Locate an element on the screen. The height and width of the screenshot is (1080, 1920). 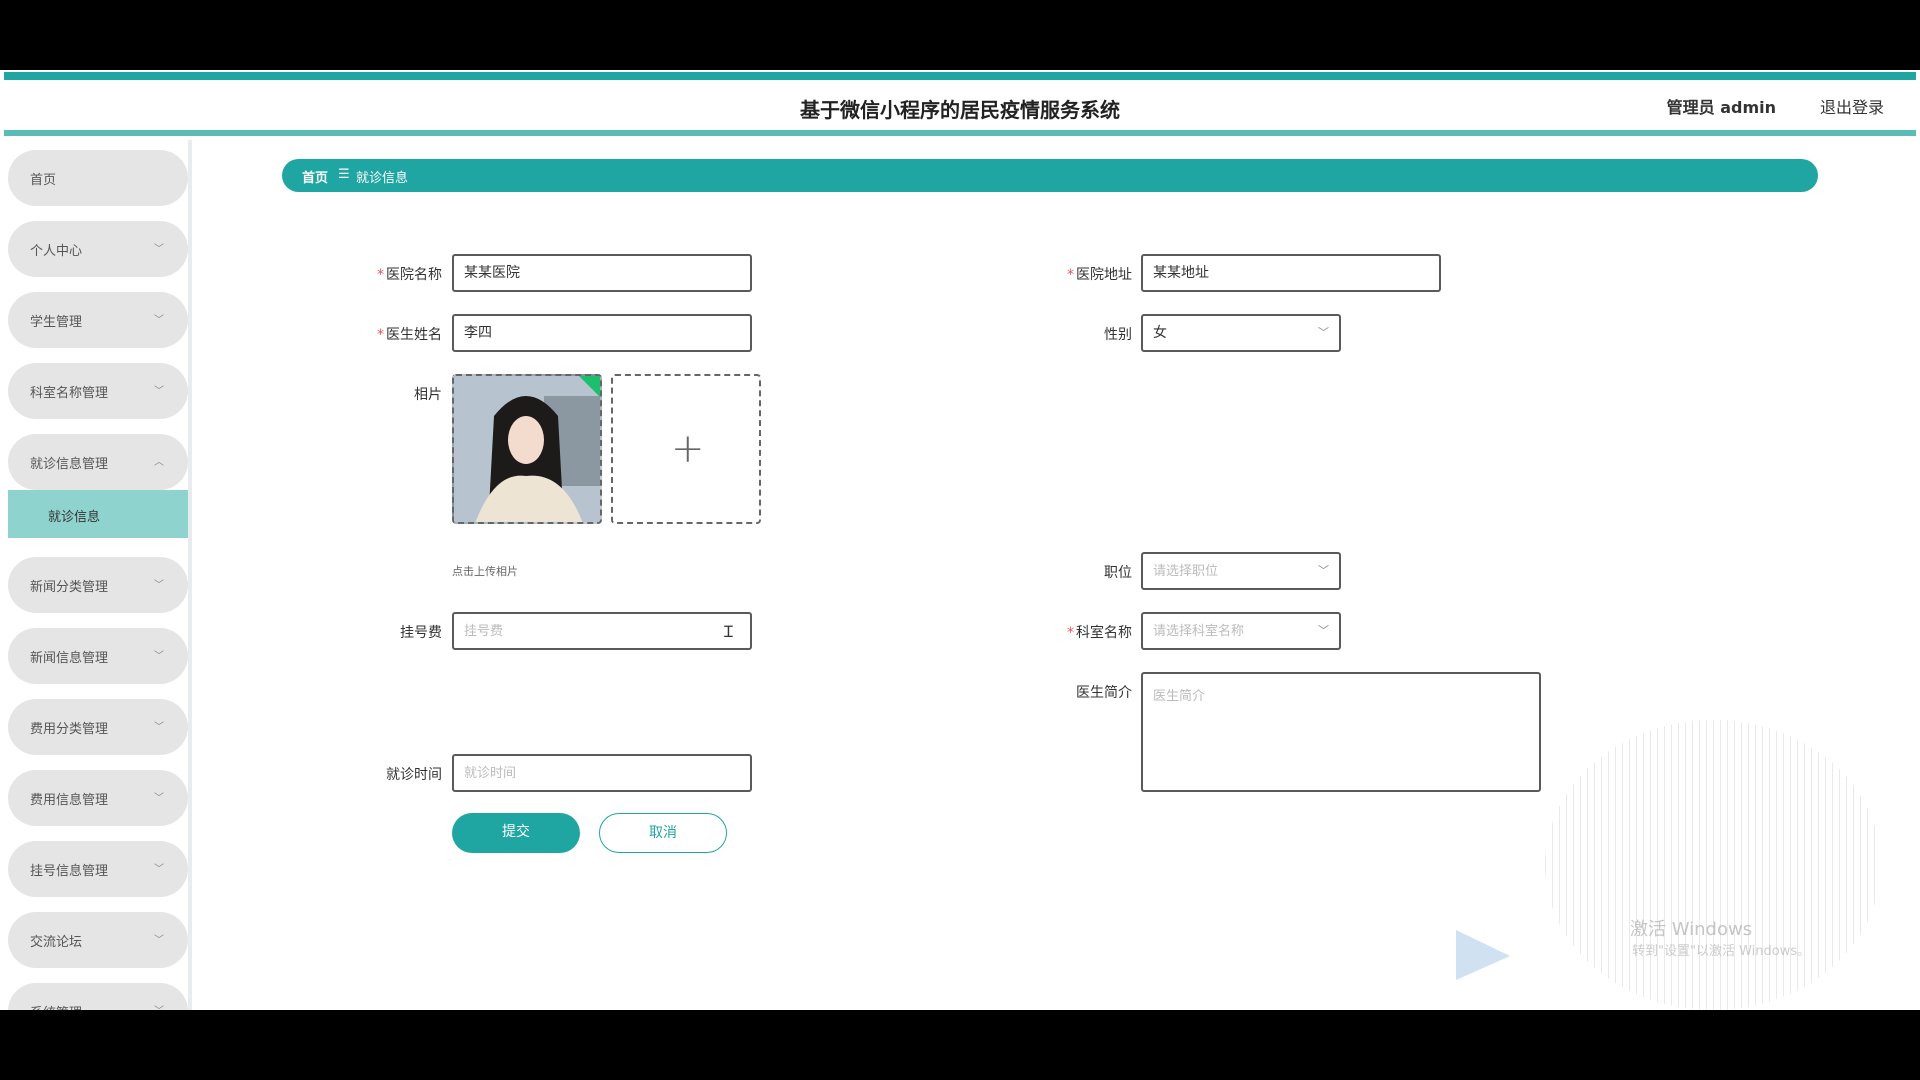
sidebar-item-news: 新闻信息管理 ﹀ is located at coordinates (98, 656).